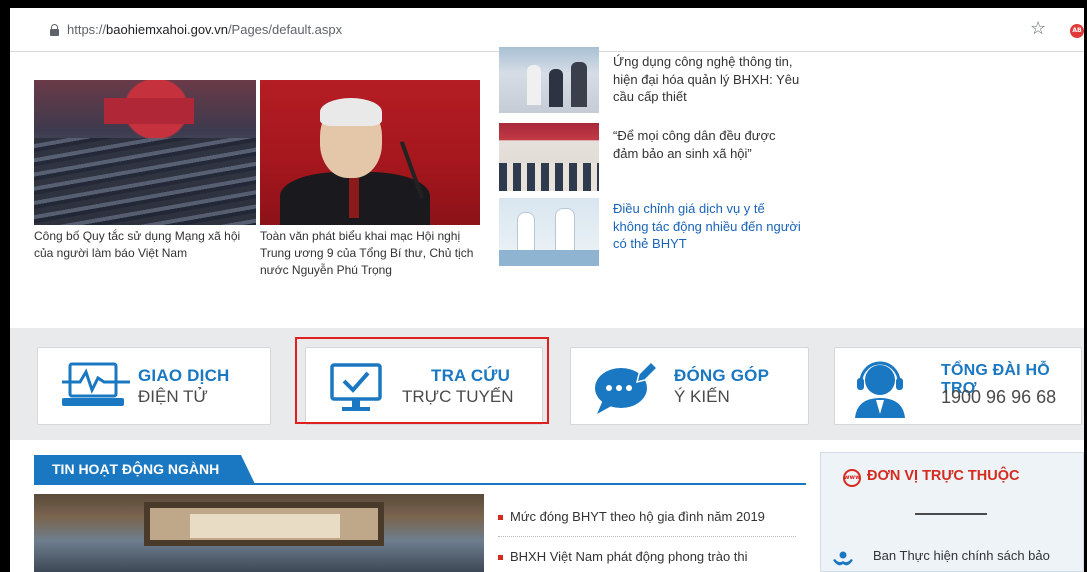 The image size is (1087, 572). I want to click on speech-bubble-pen-icon, so click(627, 387).